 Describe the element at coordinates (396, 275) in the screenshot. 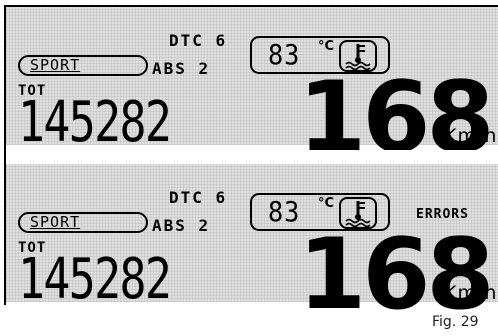

I see `speed-value: 168` at that location.